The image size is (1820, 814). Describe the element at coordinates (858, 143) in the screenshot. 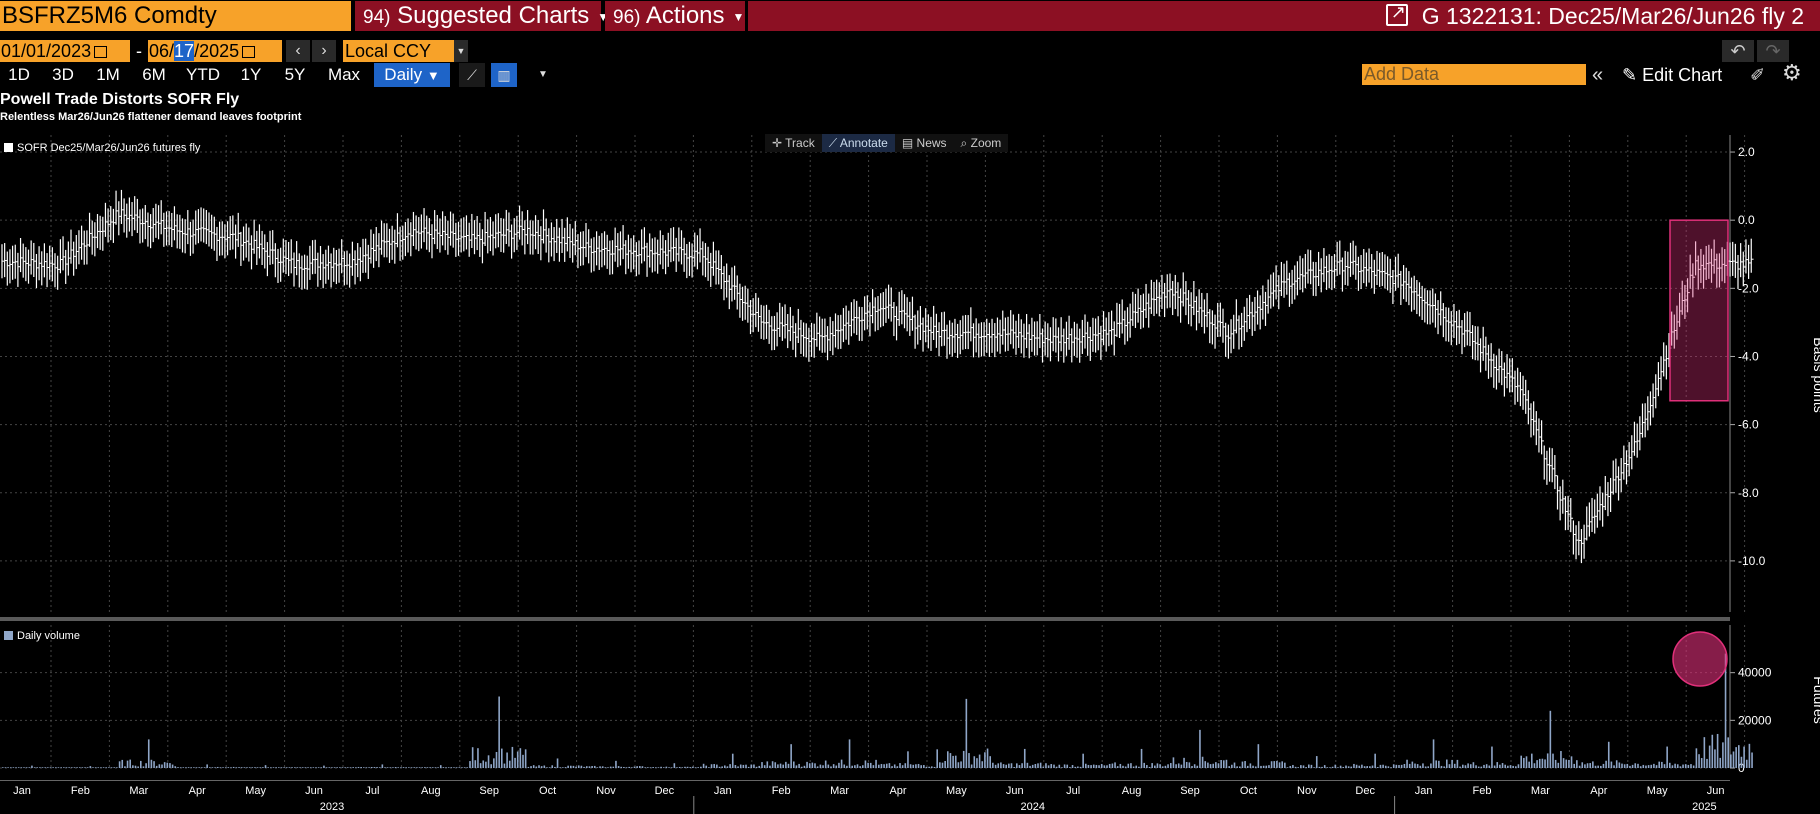

I see `annotate-tool: ⟋ Annotate` at that location.